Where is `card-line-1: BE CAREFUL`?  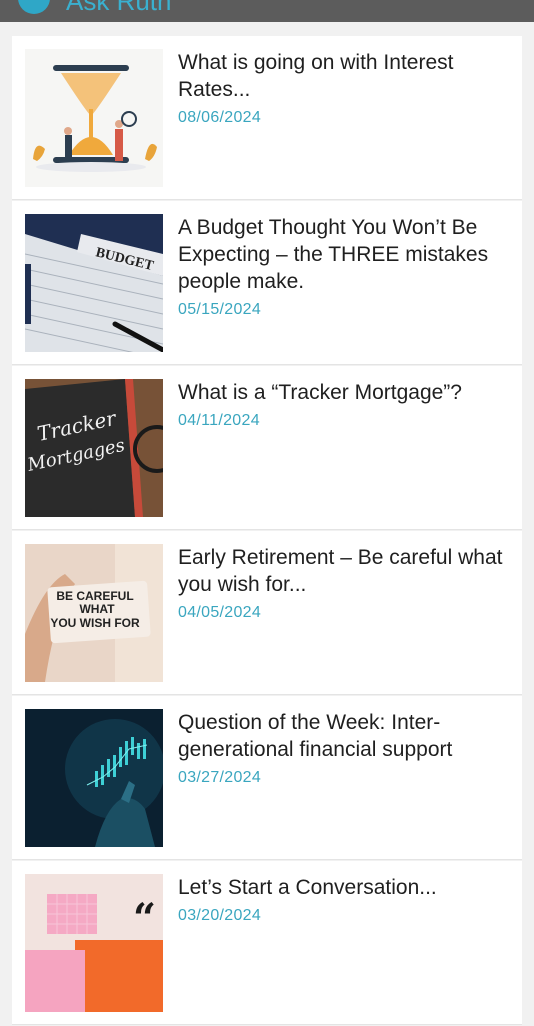
card-line-1: BE CAREFUL is located at coordinates (94, 596).